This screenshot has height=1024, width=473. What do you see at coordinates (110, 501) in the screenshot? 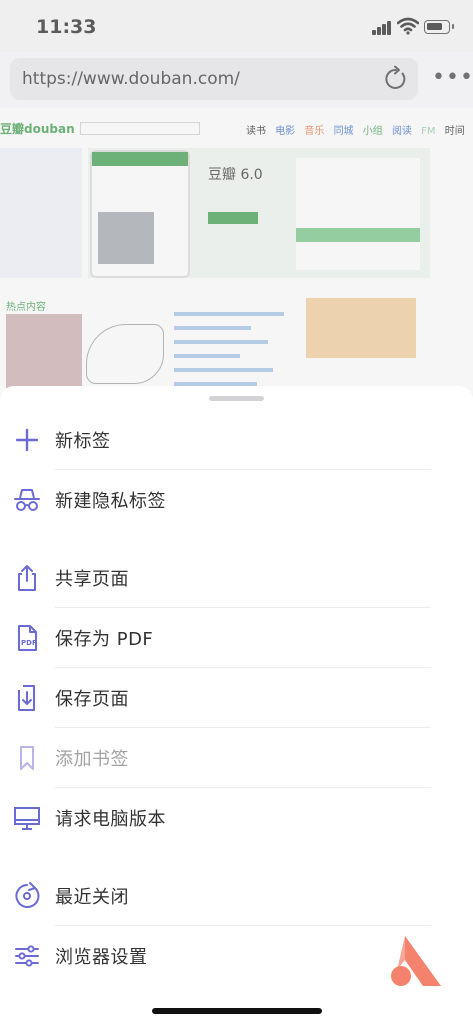
I see `menu-item-label: 新建隐私标签` at bounding box center [110, 501].